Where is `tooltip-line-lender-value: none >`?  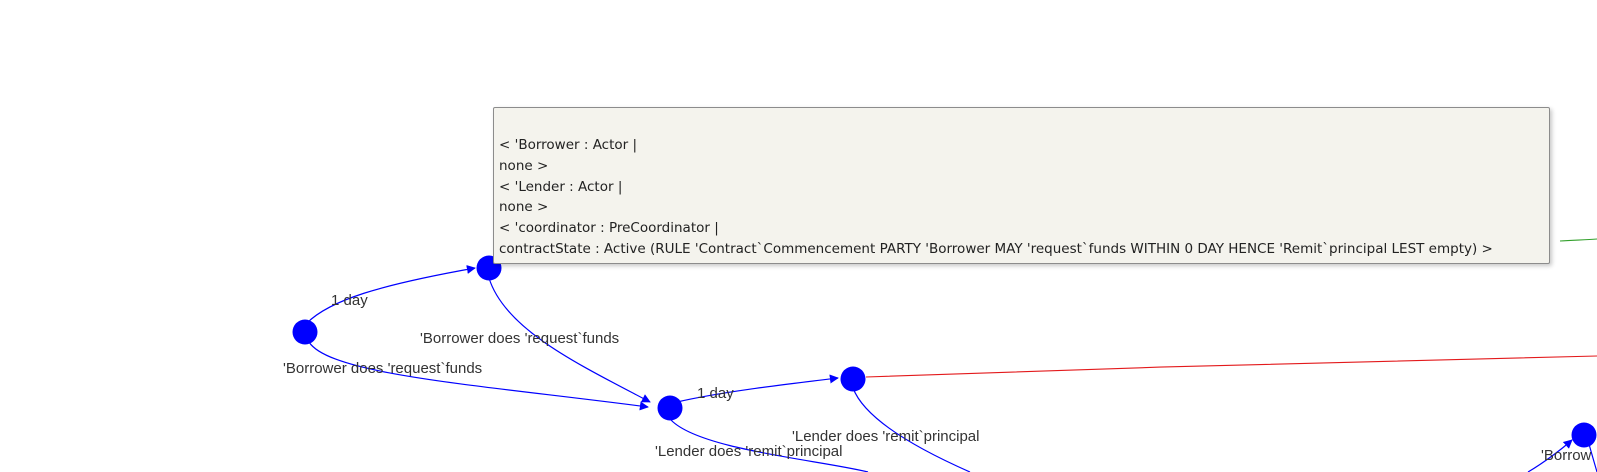
tooltip-line-lender-value: none > is located at coordinates (524, 207).